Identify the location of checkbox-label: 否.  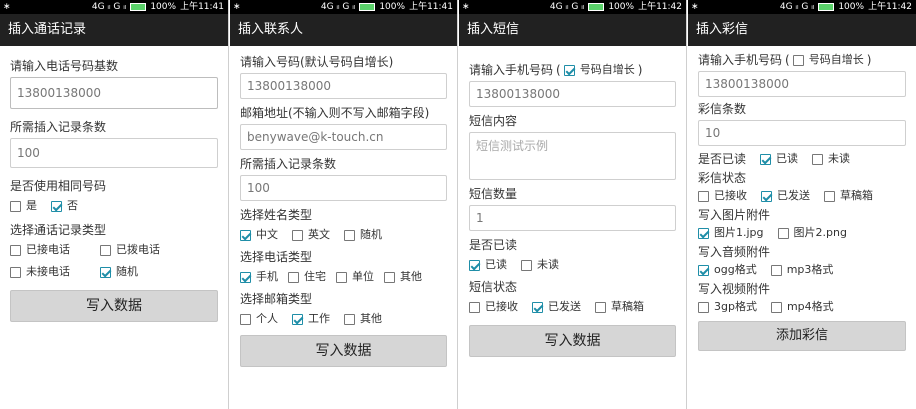
(72, 205).